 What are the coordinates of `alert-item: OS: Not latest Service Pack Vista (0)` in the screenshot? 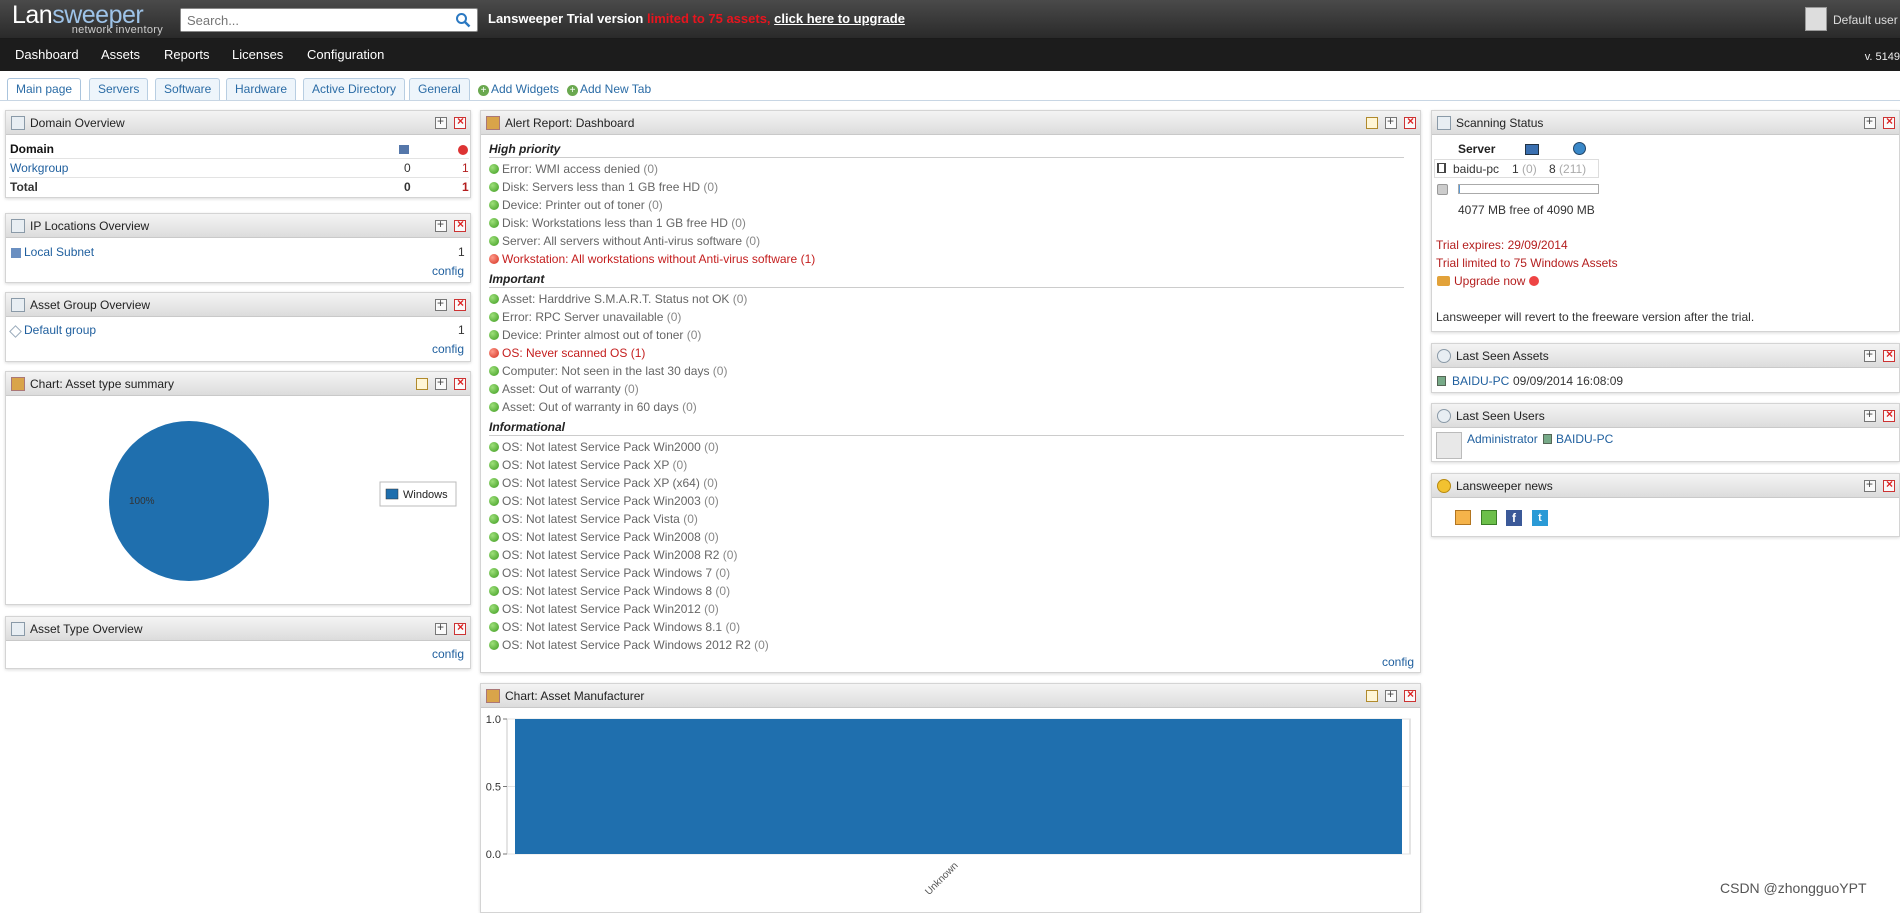 It's located at (593, 519).